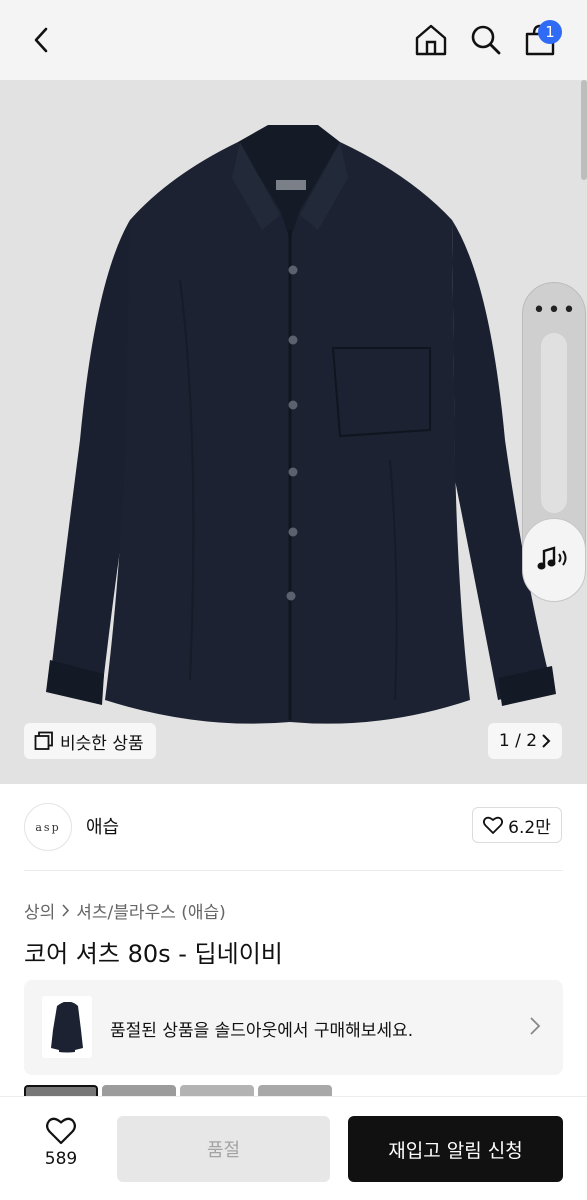  I want to click on back-button, so click(42, 40).